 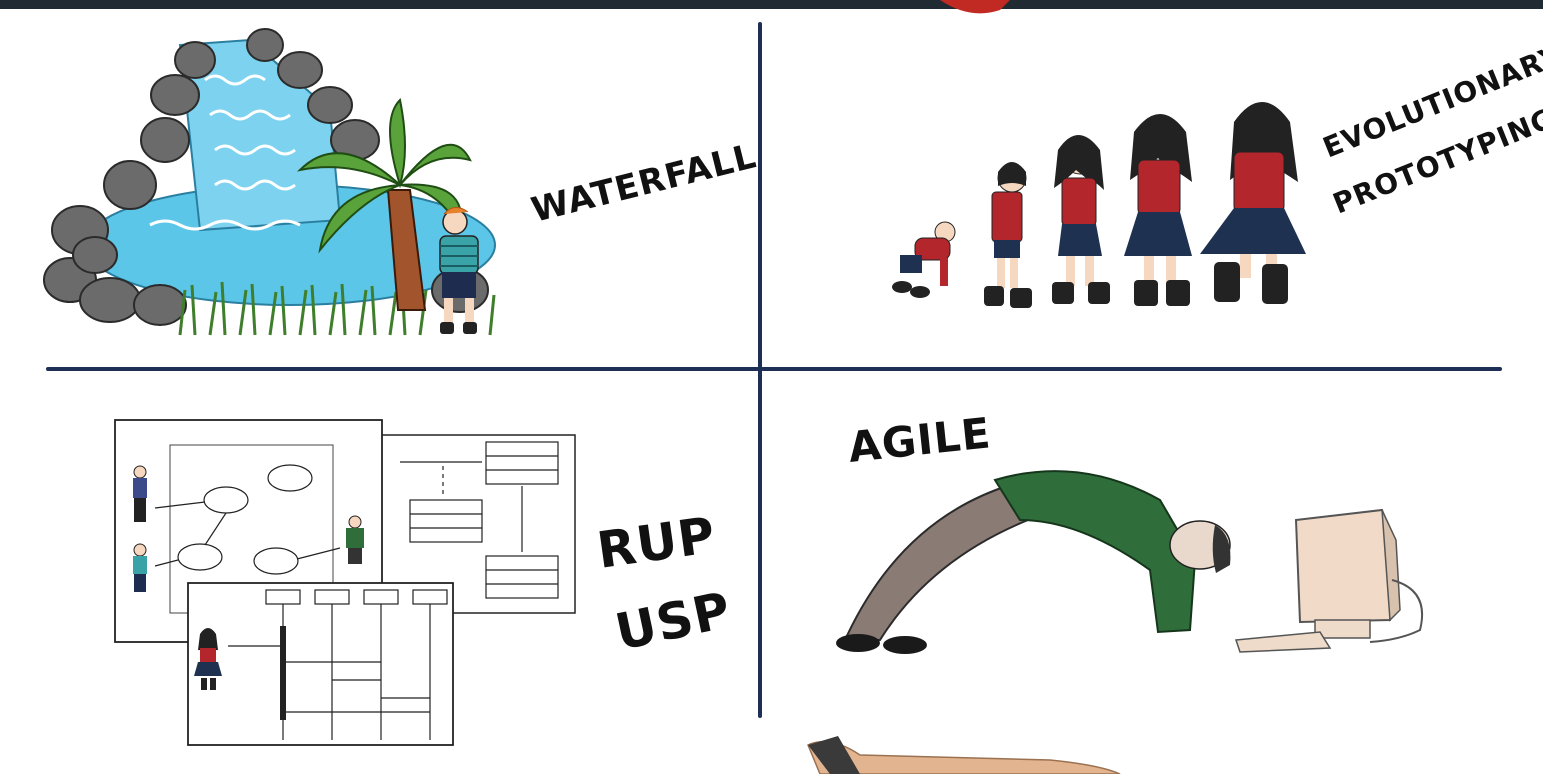 What do you see at coordinates (919, 440) in the screenshot?
I see `agile-label: AGILE` at bounding box center [919, 440].